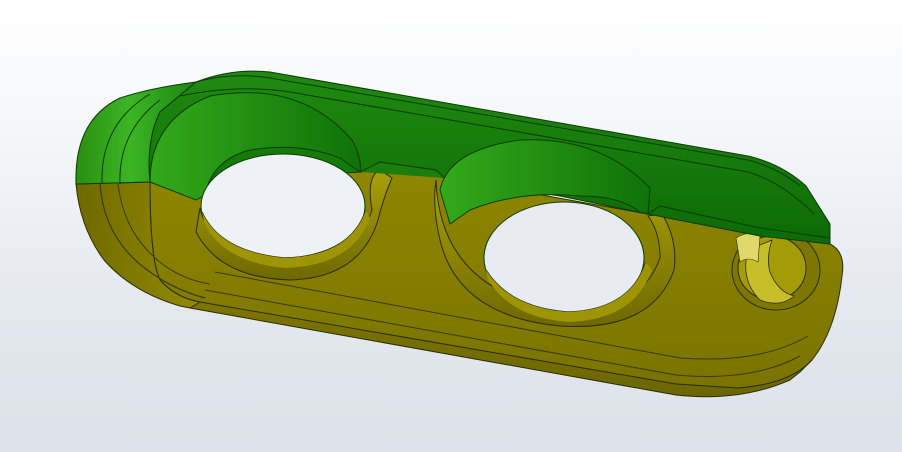 Image resolution: width=902 pixels, height=452 pixels. What do you see at coordinates (748, 248) in the screenshot?
I see `small-hole-slot` at bounding box center [748, 248].